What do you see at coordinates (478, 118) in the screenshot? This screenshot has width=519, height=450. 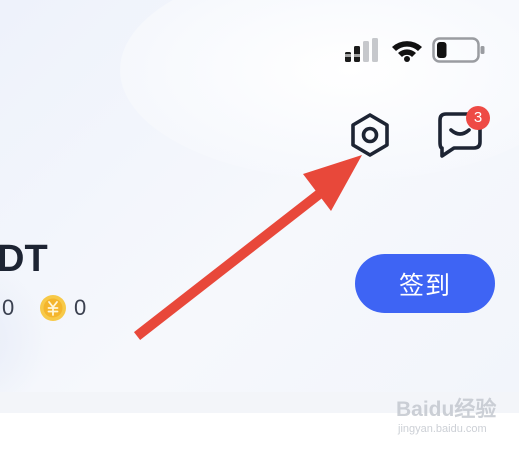 I see `message-count-badge: 3` at bounding box center [478, 118].